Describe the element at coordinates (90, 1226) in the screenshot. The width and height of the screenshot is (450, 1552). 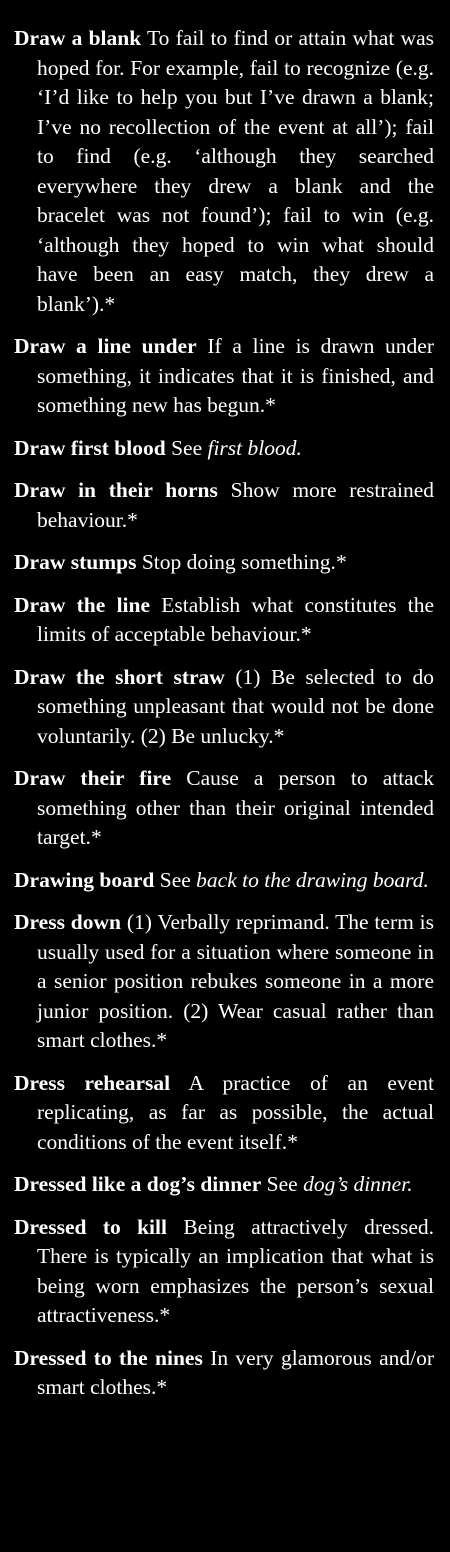
I see `entry-term: Dressed to kill` at that location.